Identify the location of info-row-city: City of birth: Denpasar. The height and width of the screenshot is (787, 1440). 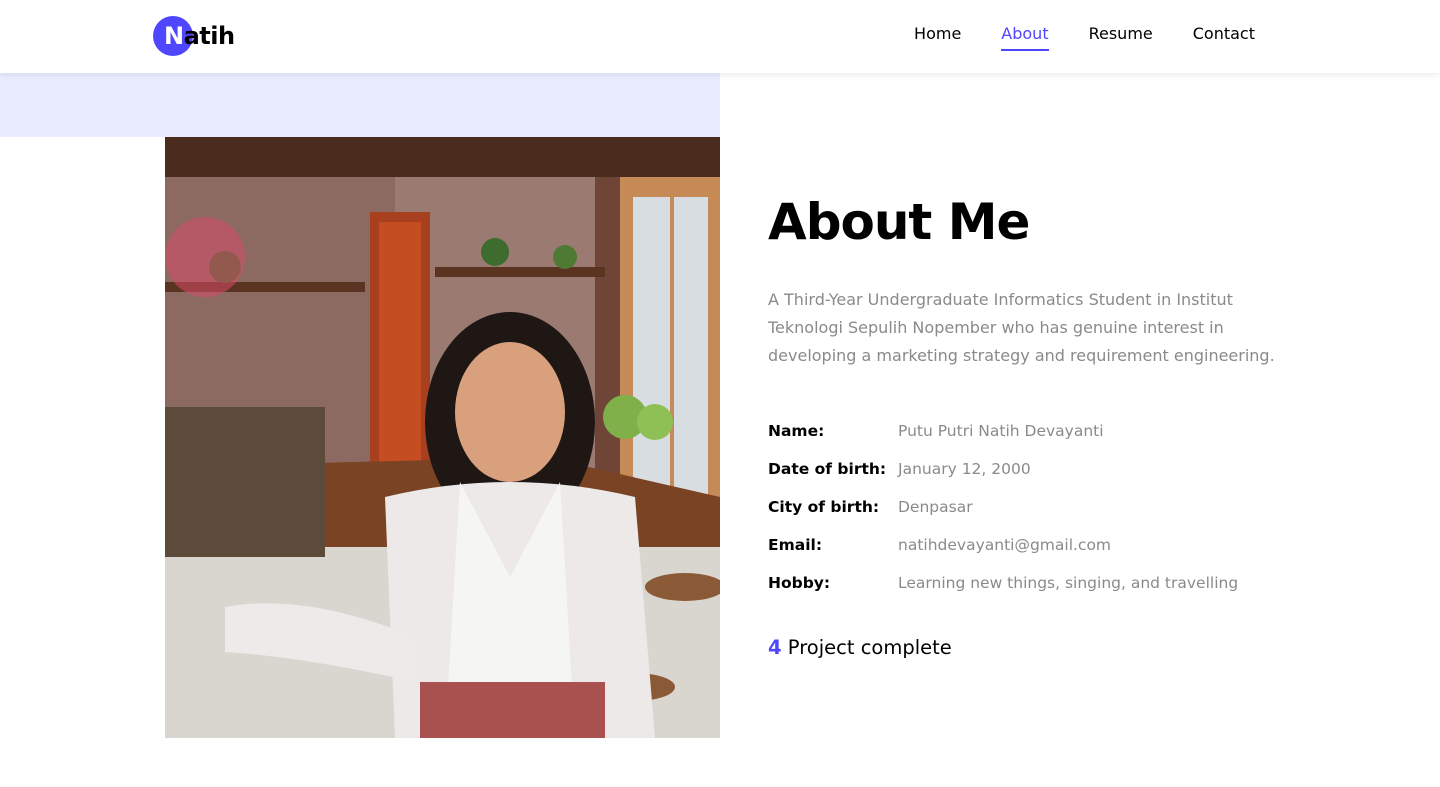
(1038, 507).